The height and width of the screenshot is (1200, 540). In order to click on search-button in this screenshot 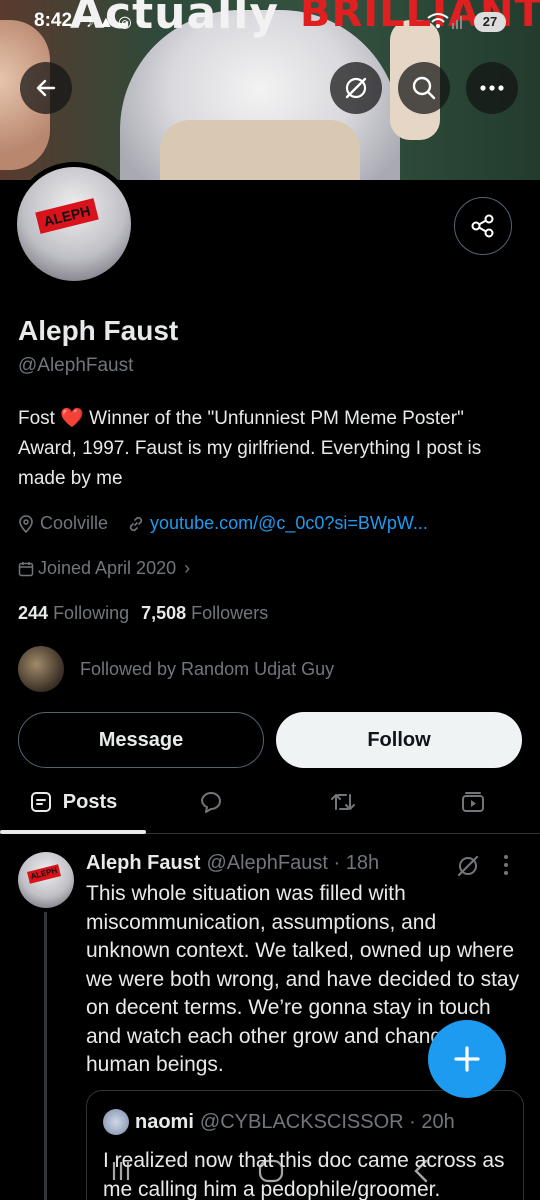, I will do `click(424, 88)`.